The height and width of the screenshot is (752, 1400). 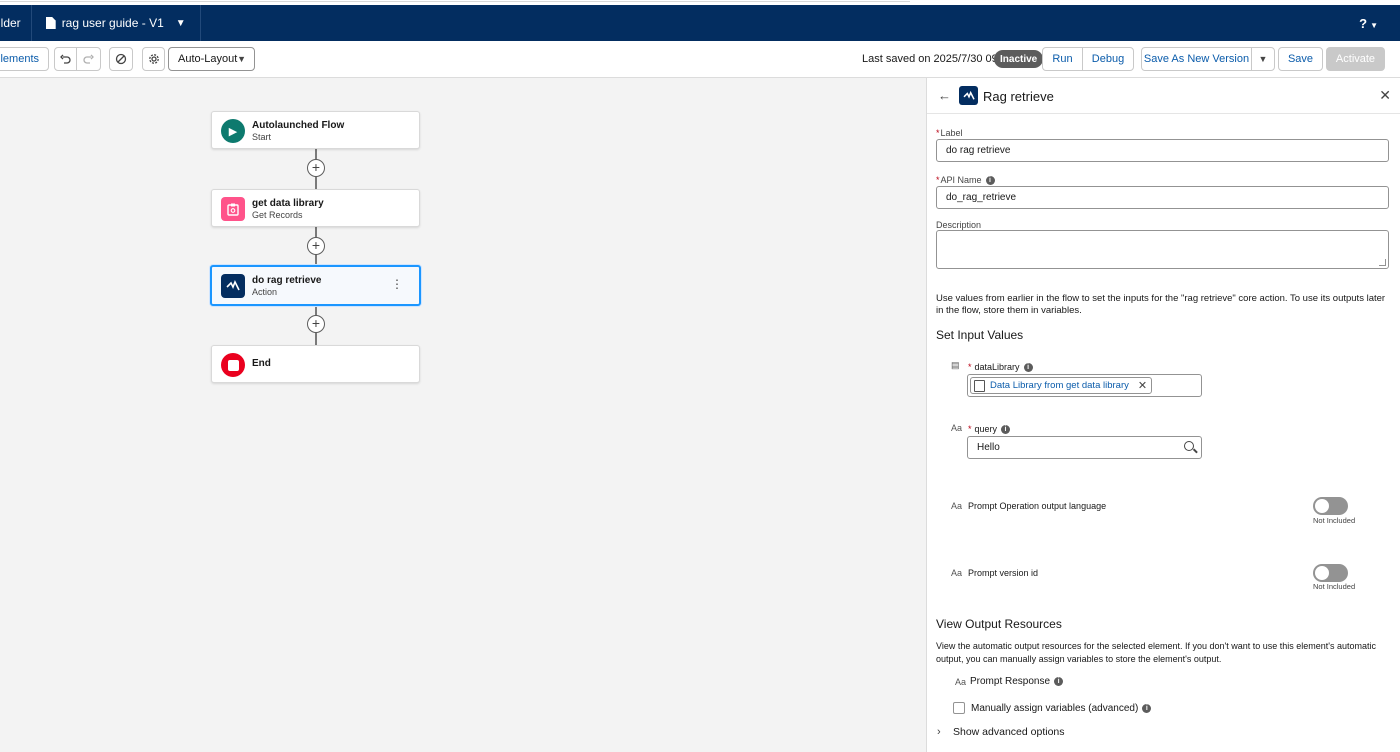 What do you see at coordinates (16, 23) in the screenshot?
I see `app-name: ilder` at bounding box center [16, 23].